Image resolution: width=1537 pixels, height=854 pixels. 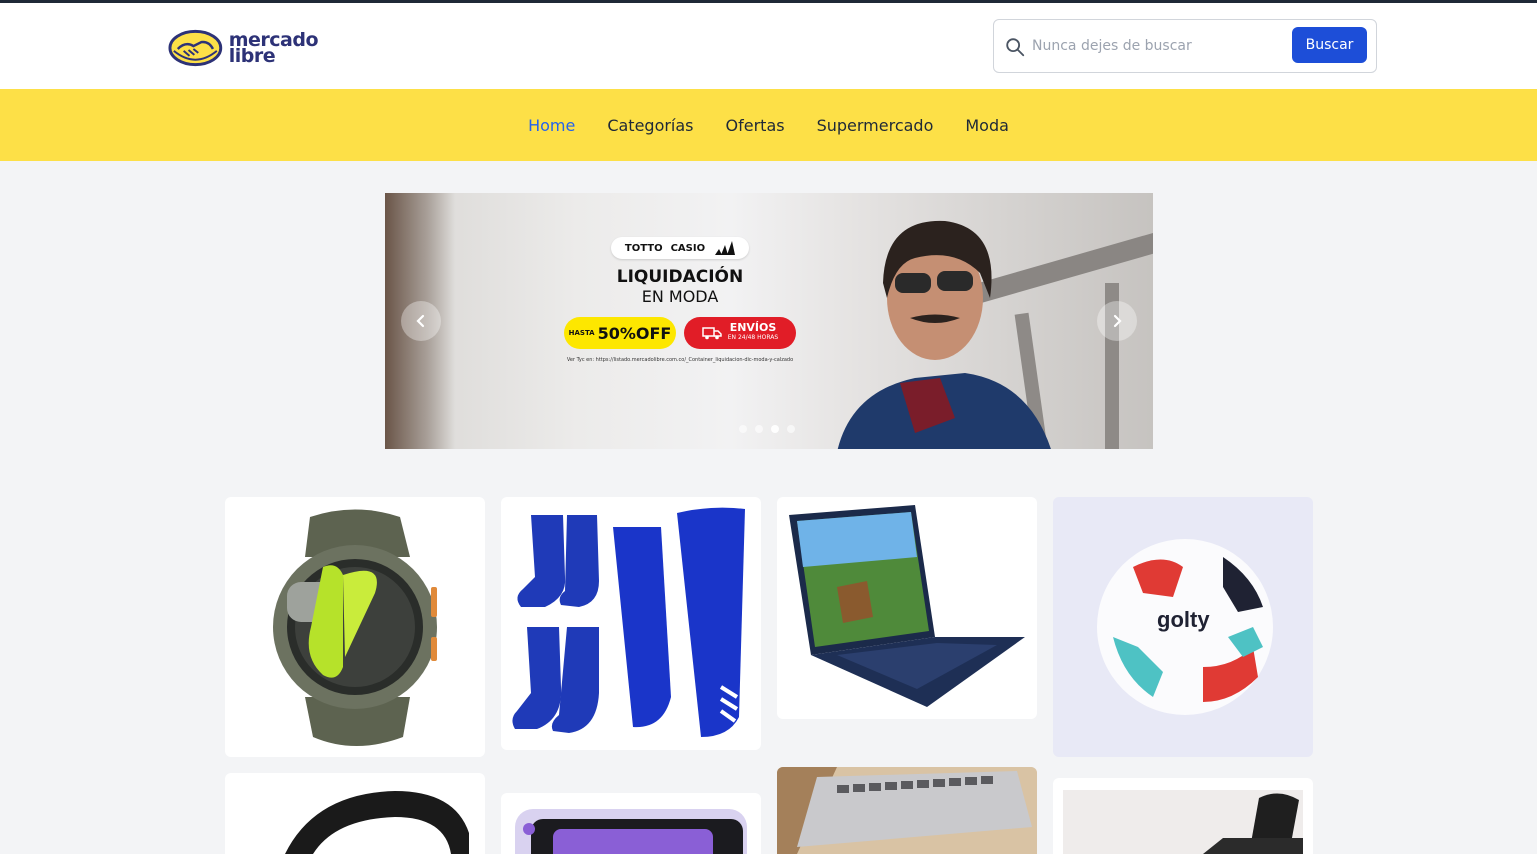 I want to click on chevron-right-icon, so click(x=1117, y=321).